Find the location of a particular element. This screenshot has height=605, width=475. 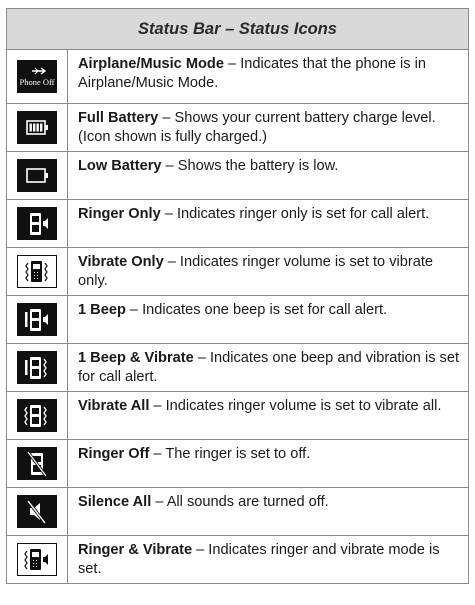

table-title: Status Bar – Status Icons is located at coordinates (237, 28).